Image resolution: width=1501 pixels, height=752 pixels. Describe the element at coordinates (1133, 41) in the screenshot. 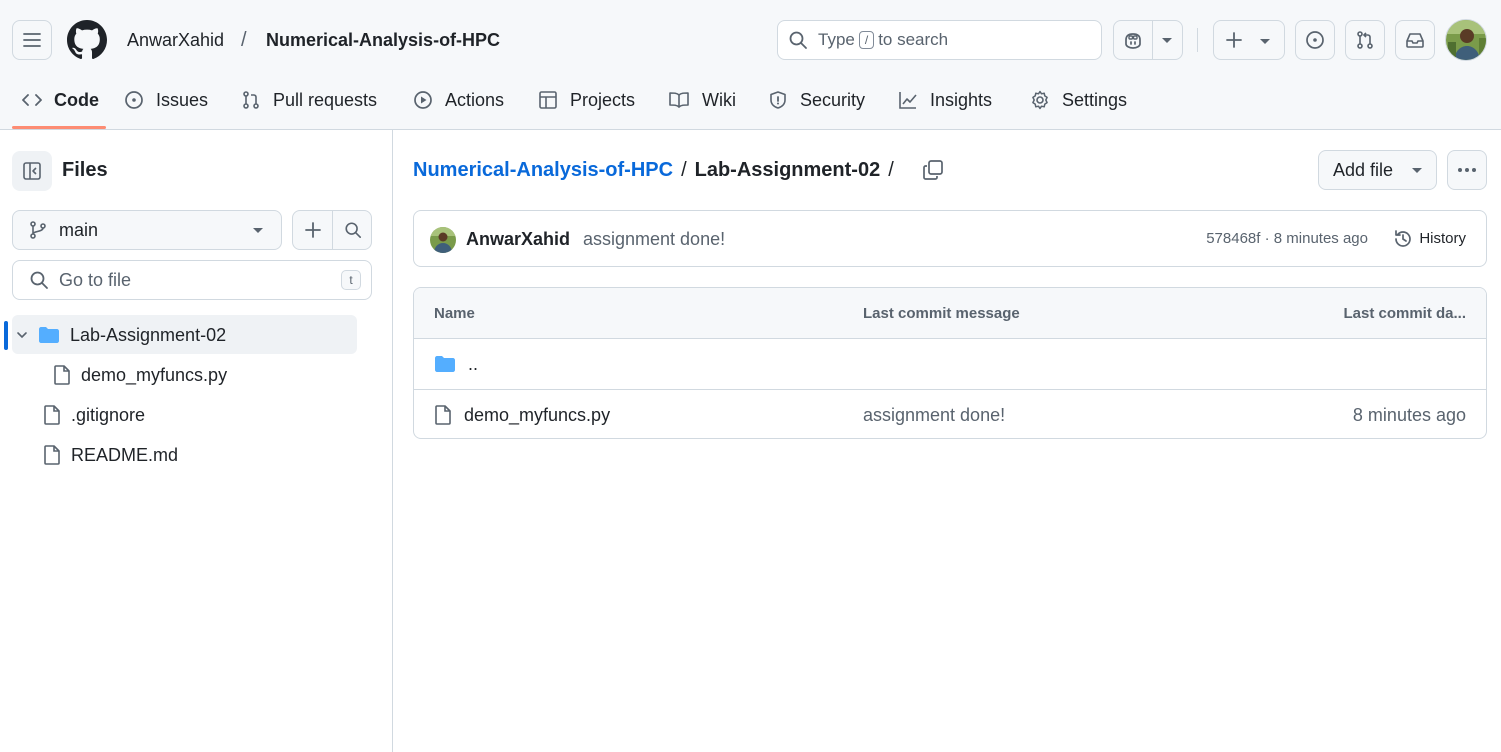

I see `copilot-icon` at that location.